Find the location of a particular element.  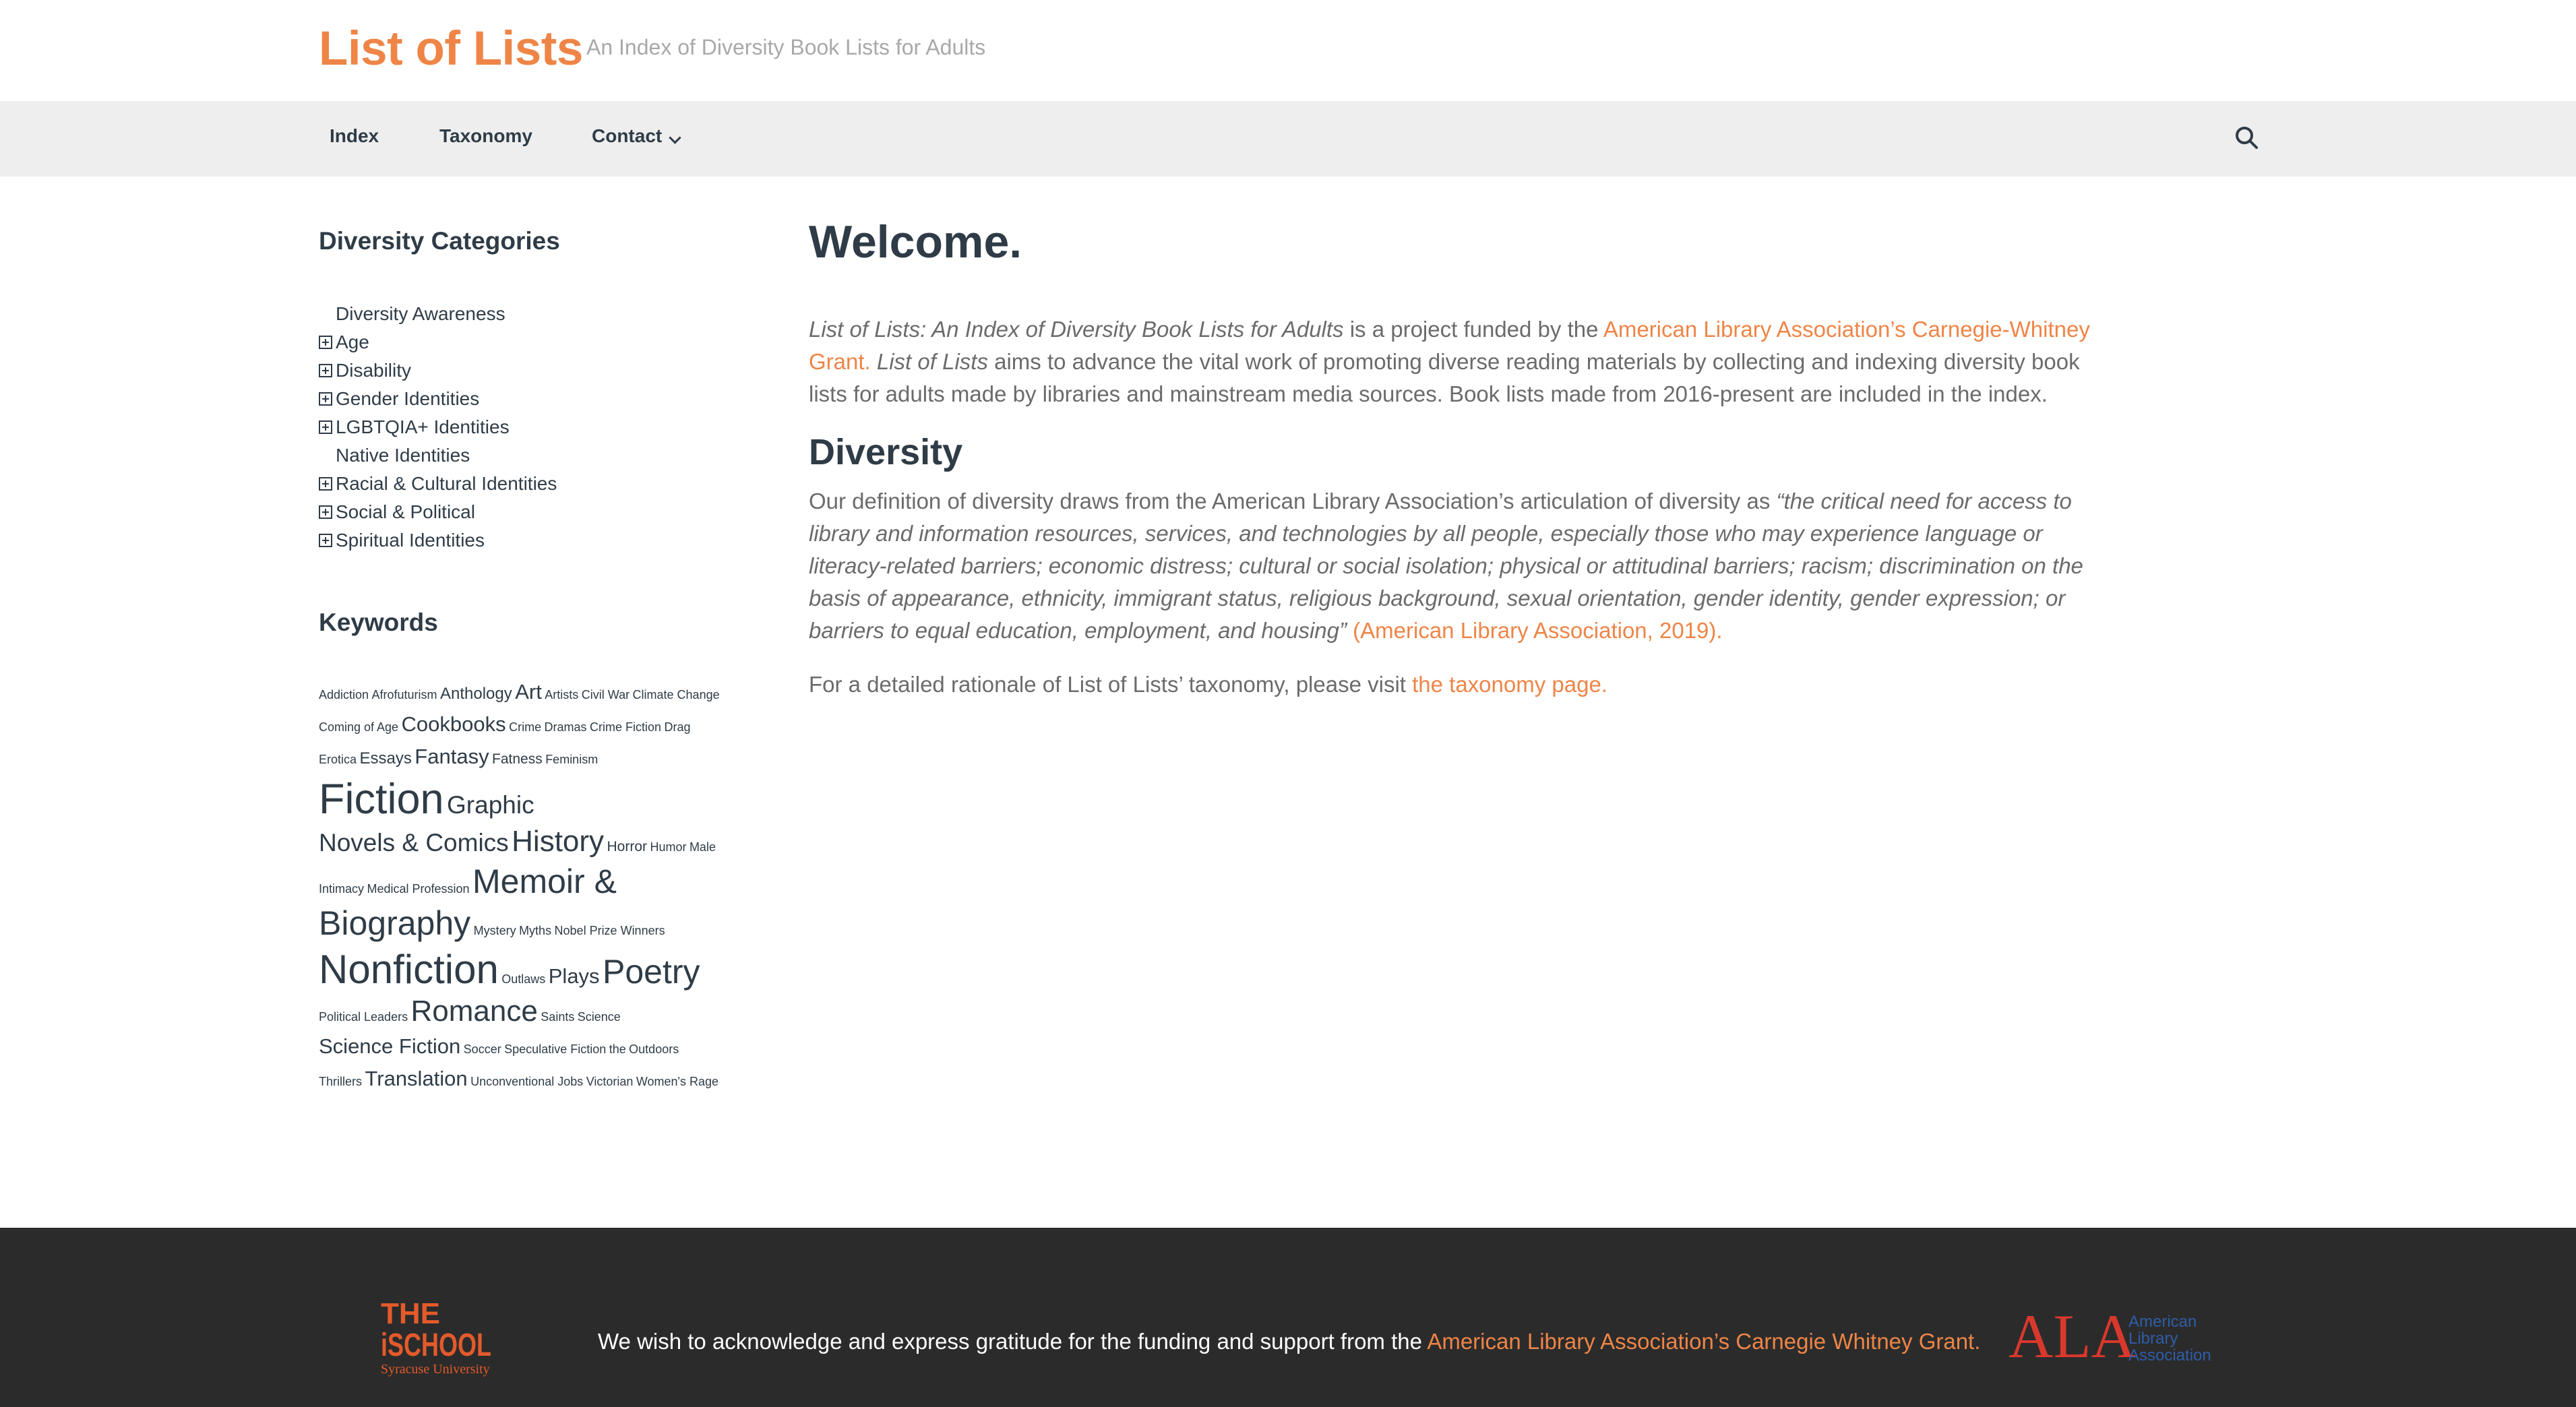

keyword-tag: Outlaws is located at coordinates (523, 979).